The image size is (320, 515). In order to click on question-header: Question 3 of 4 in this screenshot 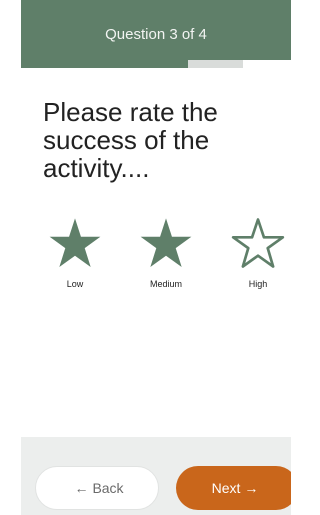, I will do `click(156, 30)`.